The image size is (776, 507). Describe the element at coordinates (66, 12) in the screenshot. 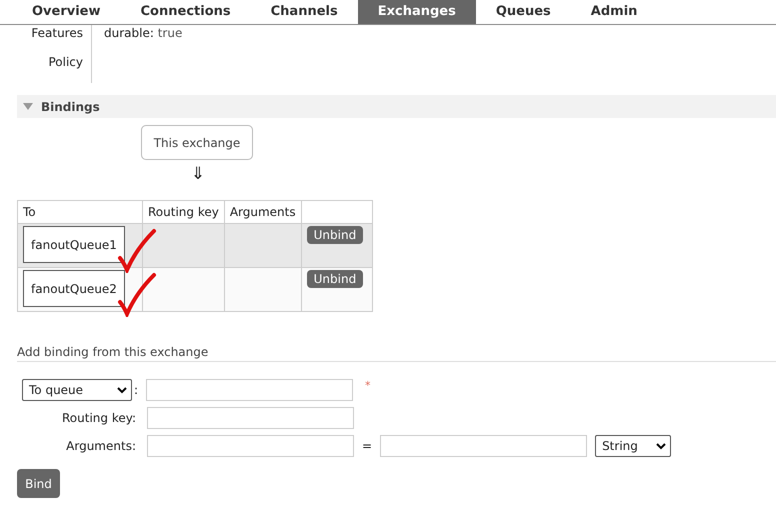

I see `nav-tab: Overview` at that location.